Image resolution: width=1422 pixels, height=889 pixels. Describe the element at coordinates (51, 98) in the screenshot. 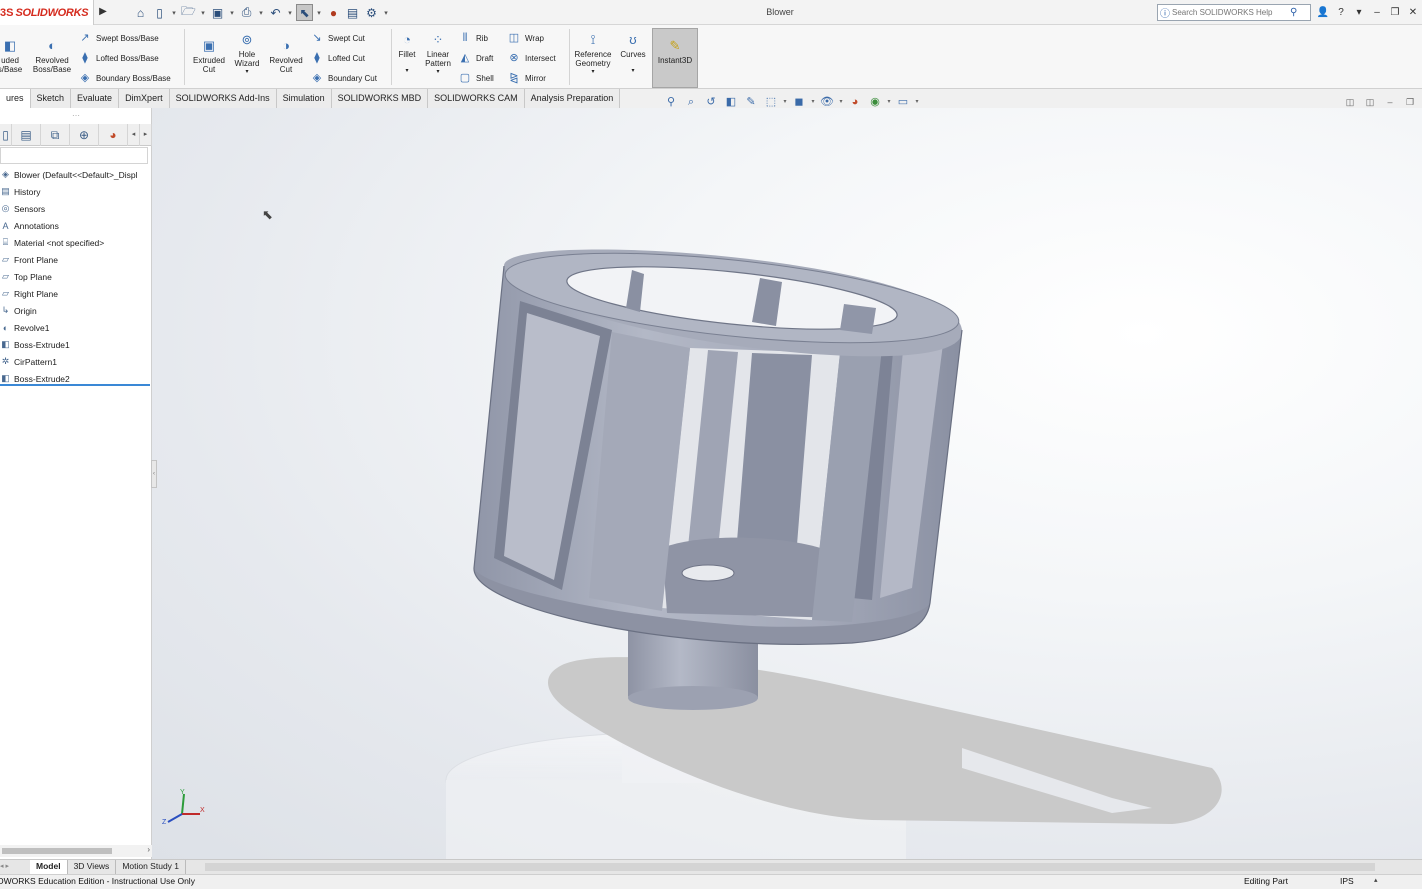

I see `tab-sketch: Sketch` at that location.